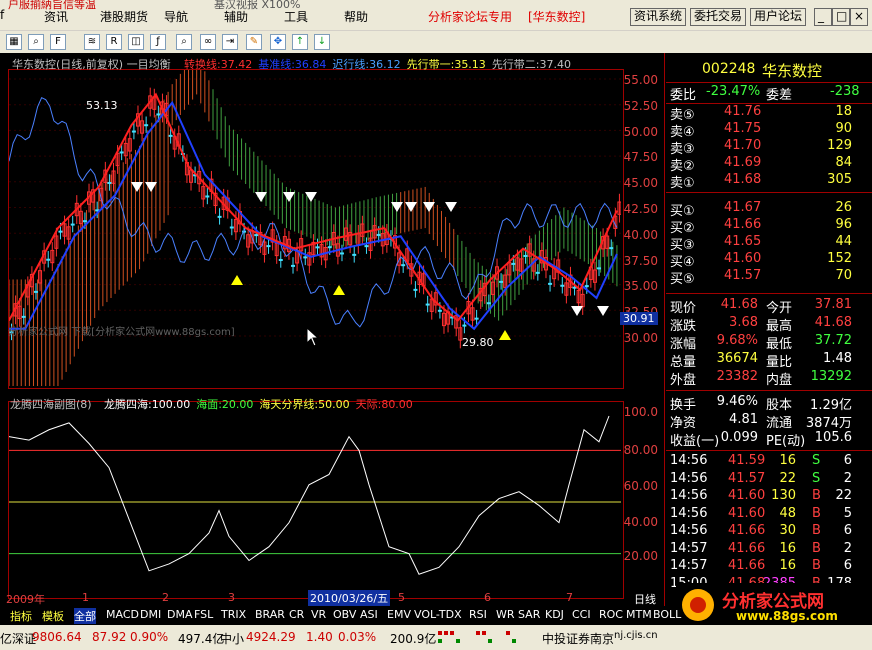 The width and height of the screenshot is (872, 650). What do you see at coordinates (357, 637) in the screenshot?
I see `zx-pct: 0.03%` at bounding box center [357, 637].